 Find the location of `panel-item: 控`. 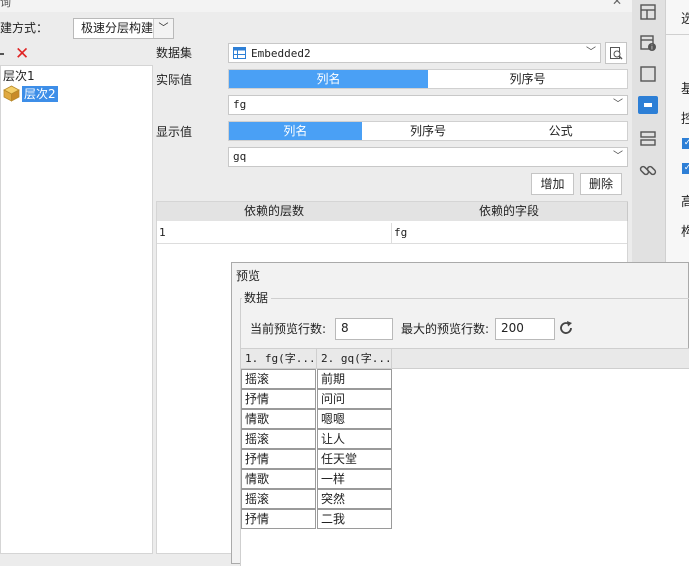

panel-item: 控 is located at coordinates (685, 117).